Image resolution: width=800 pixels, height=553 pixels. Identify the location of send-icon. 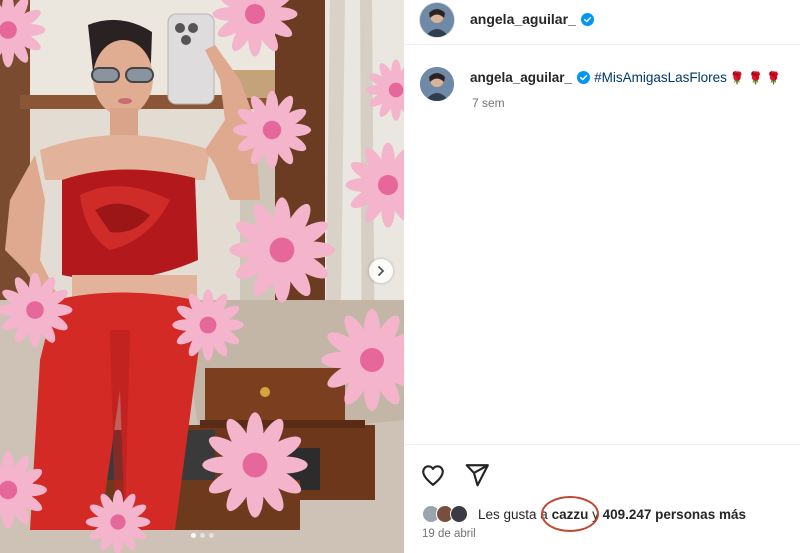
(477, 475).